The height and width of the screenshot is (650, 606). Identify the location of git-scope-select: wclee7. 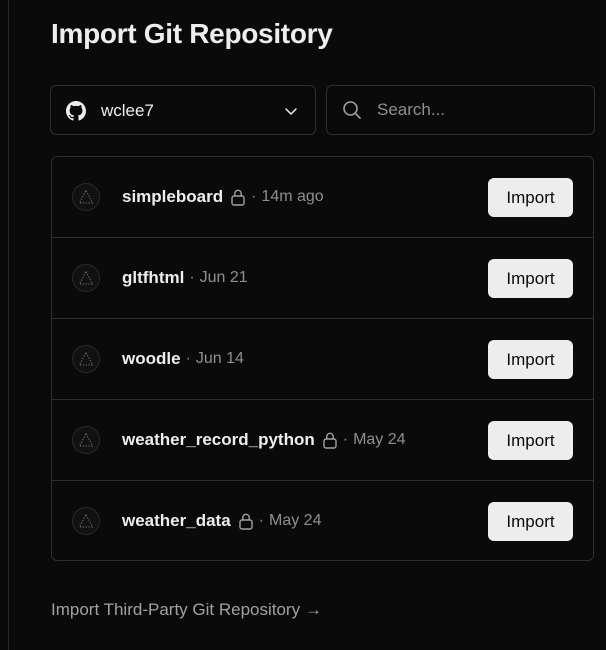
(183, 110).